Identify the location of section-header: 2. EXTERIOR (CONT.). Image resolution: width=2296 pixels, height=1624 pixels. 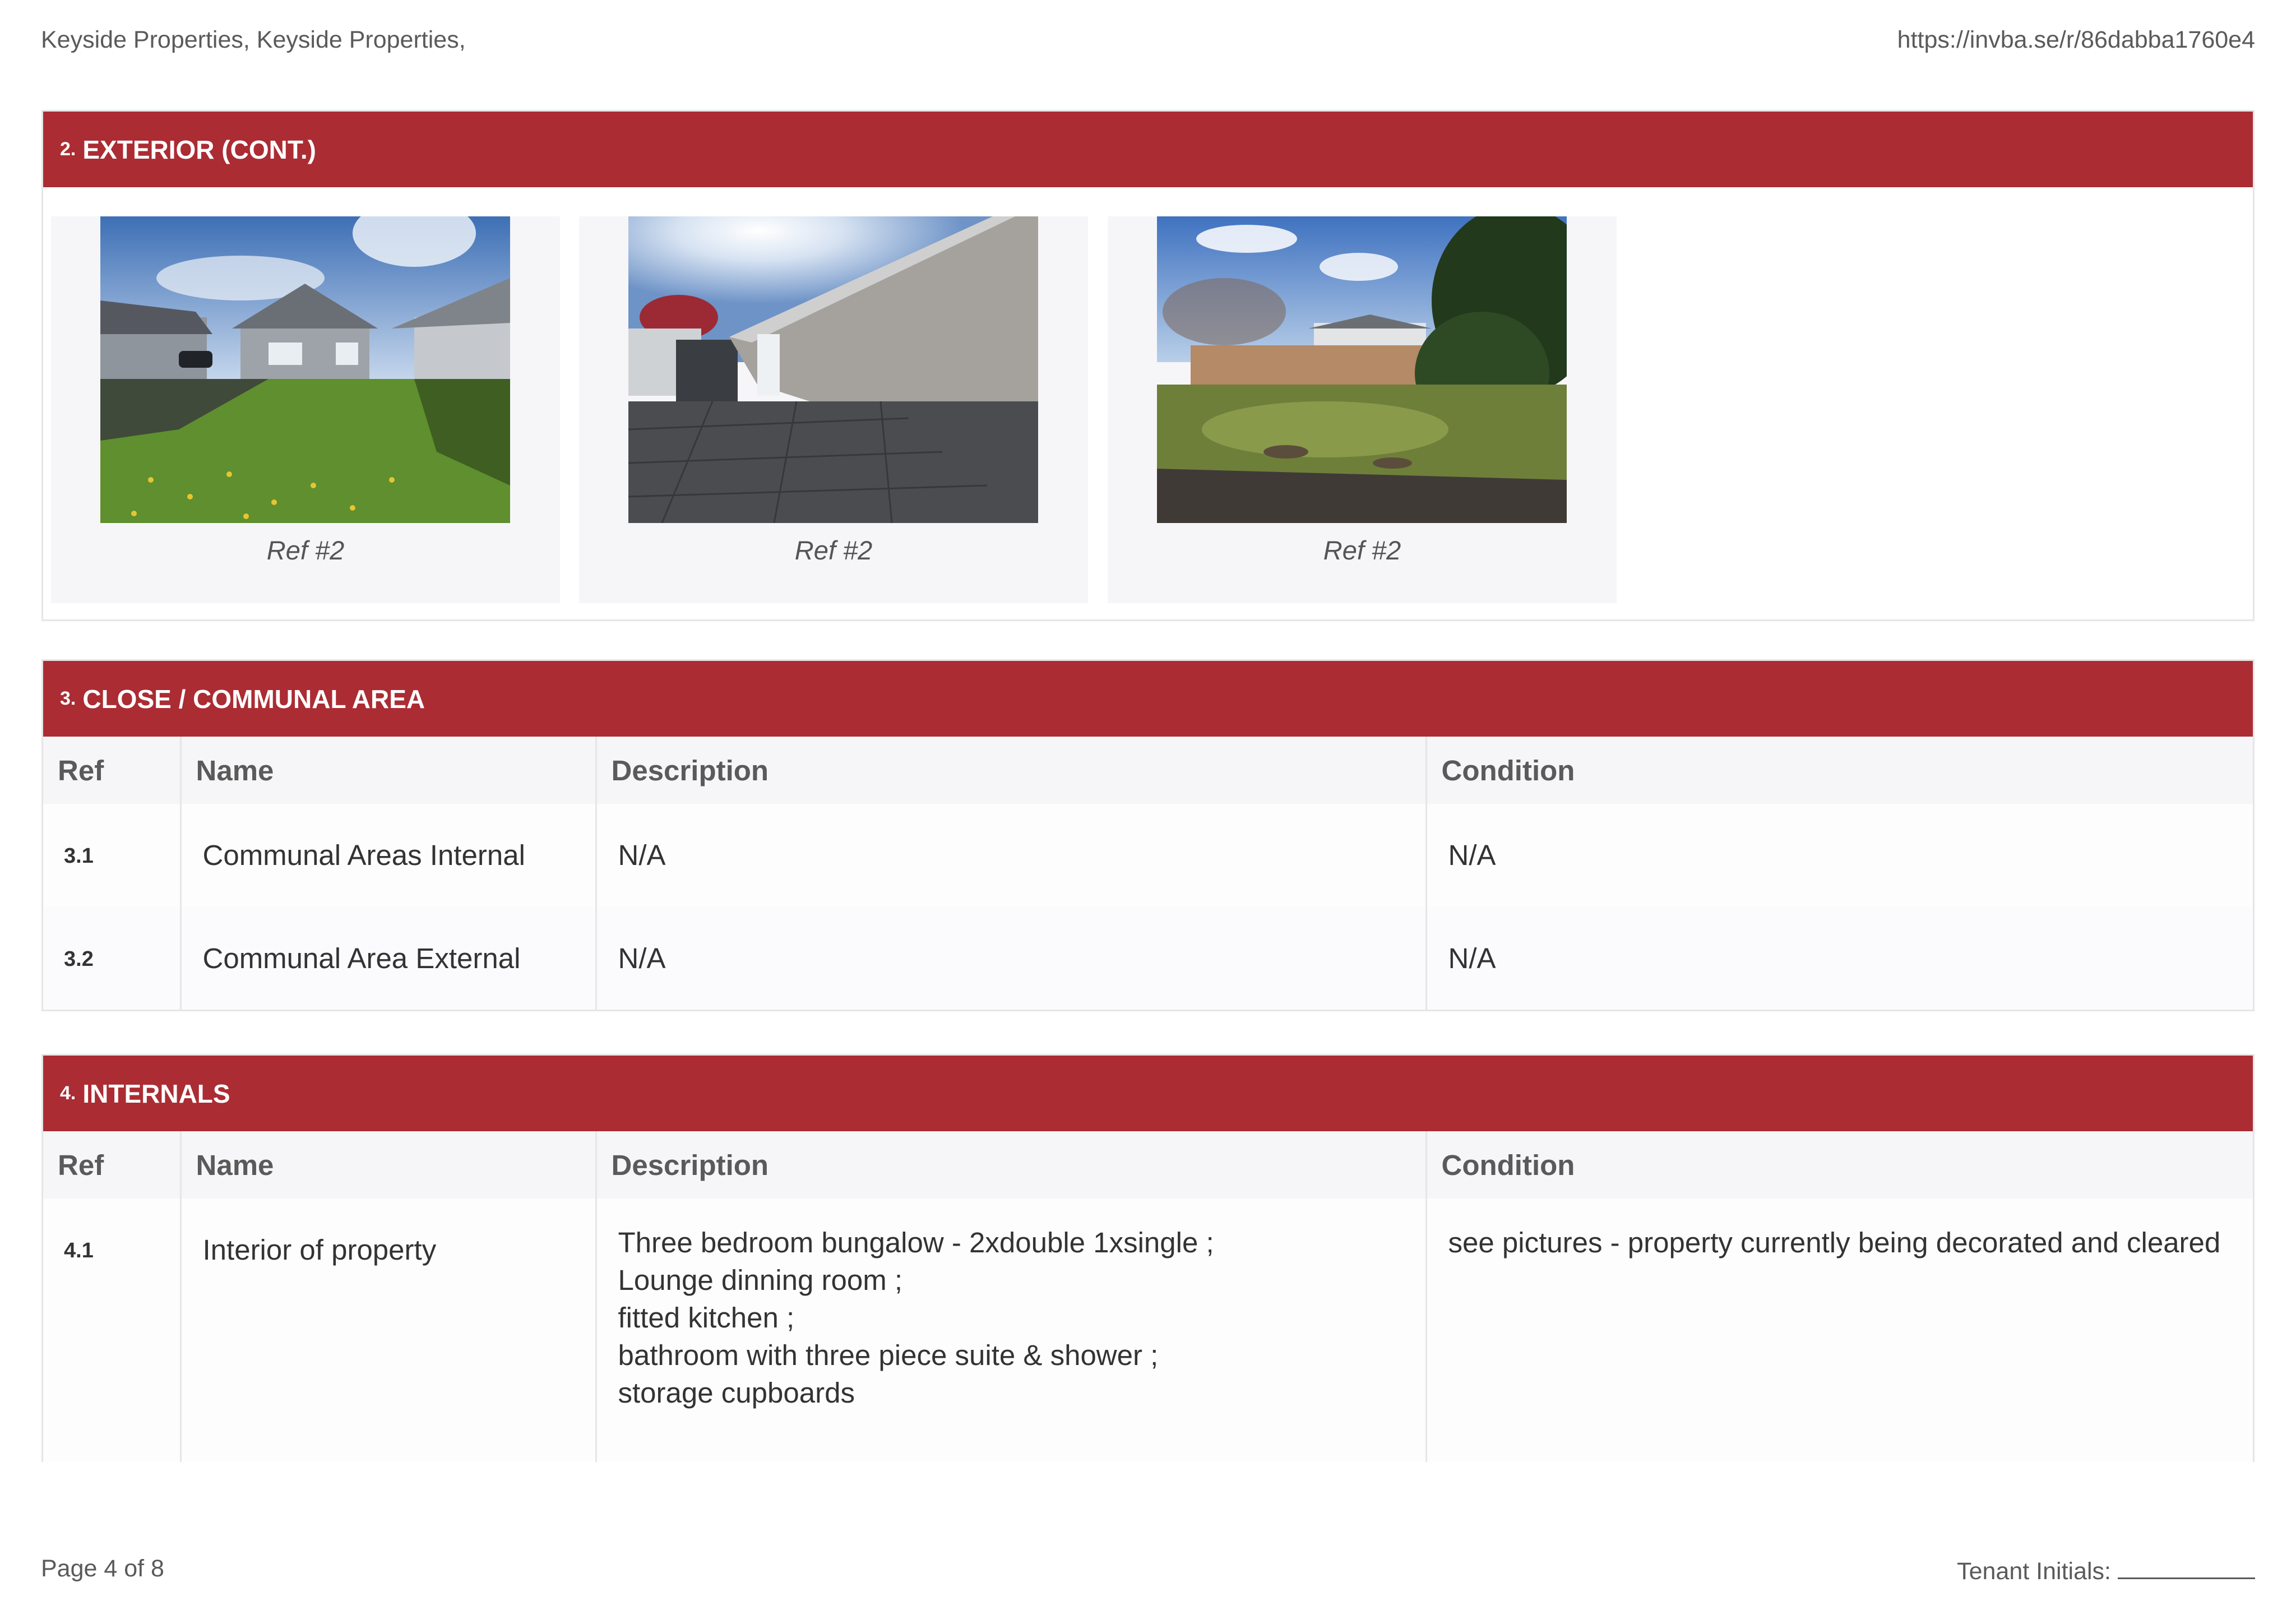
(1148, 150).